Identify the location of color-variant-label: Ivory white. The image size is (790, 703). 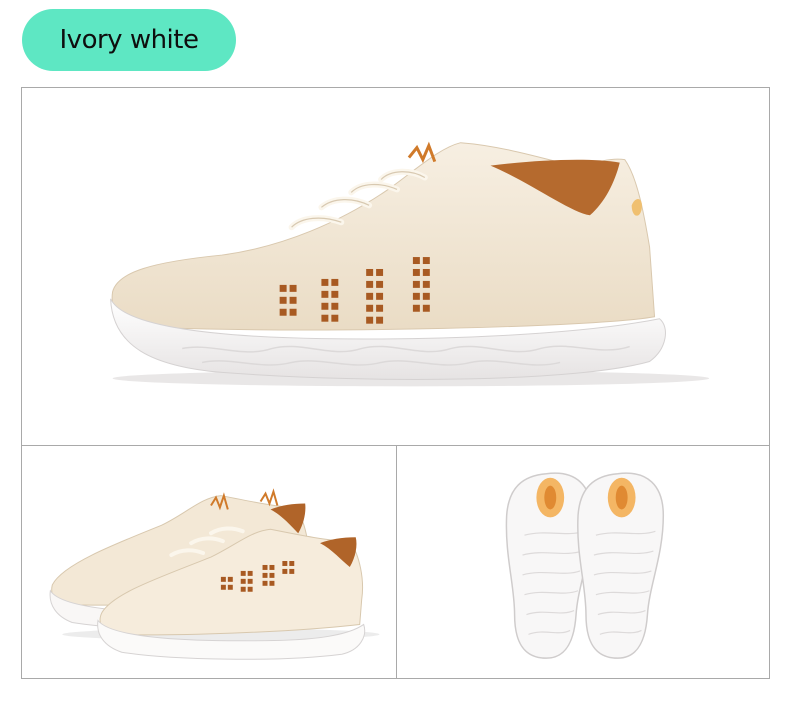
(129, 40).